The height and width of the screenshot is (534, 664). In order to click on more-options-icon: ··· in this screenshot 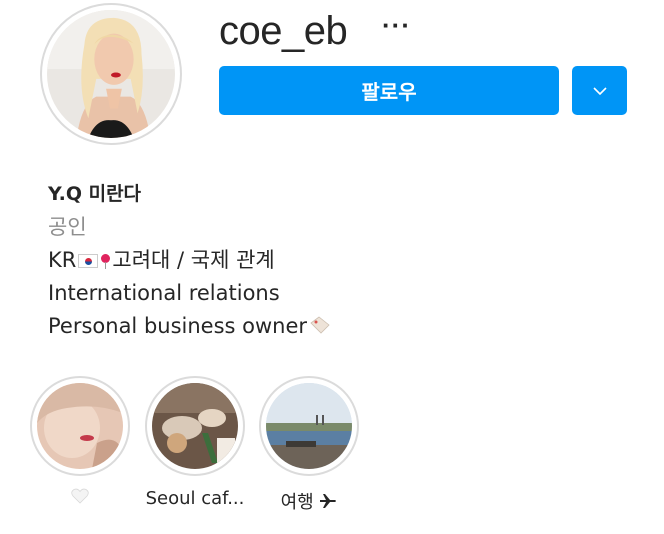, I will do `click(396, 25)`.